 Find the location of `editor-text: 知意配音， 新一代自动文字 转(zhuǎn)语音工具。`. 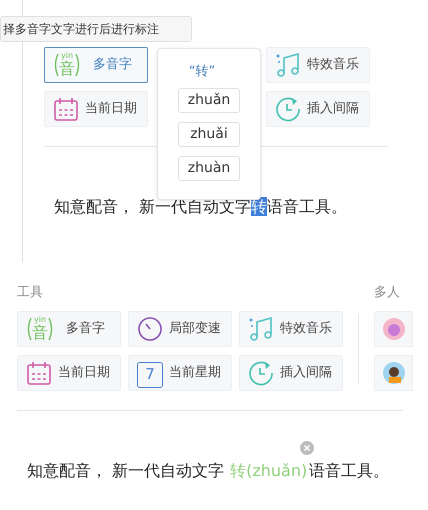

editor-text: 知意配音， 新一代自动文字 转(zhuǎn)语音工具。 is located at coordinates (208, 471).